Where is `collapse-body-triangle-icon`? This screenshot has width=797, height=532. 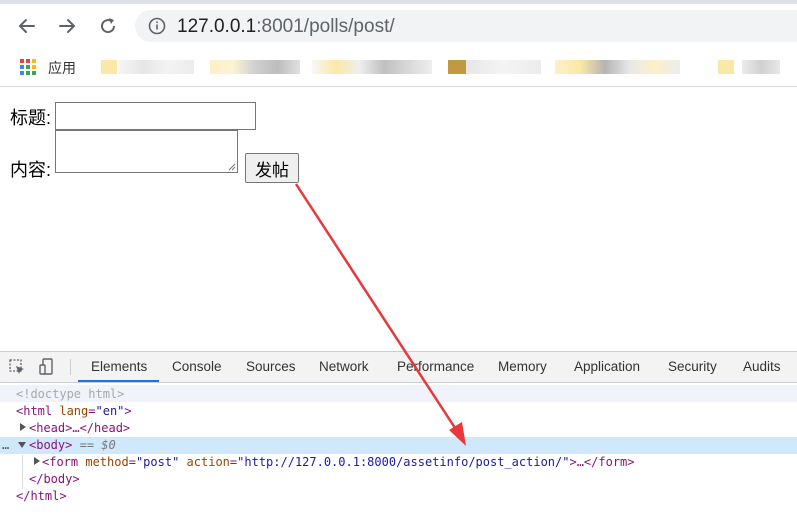 collapse-body-triangle-icon is located at coordinates (22, 445).